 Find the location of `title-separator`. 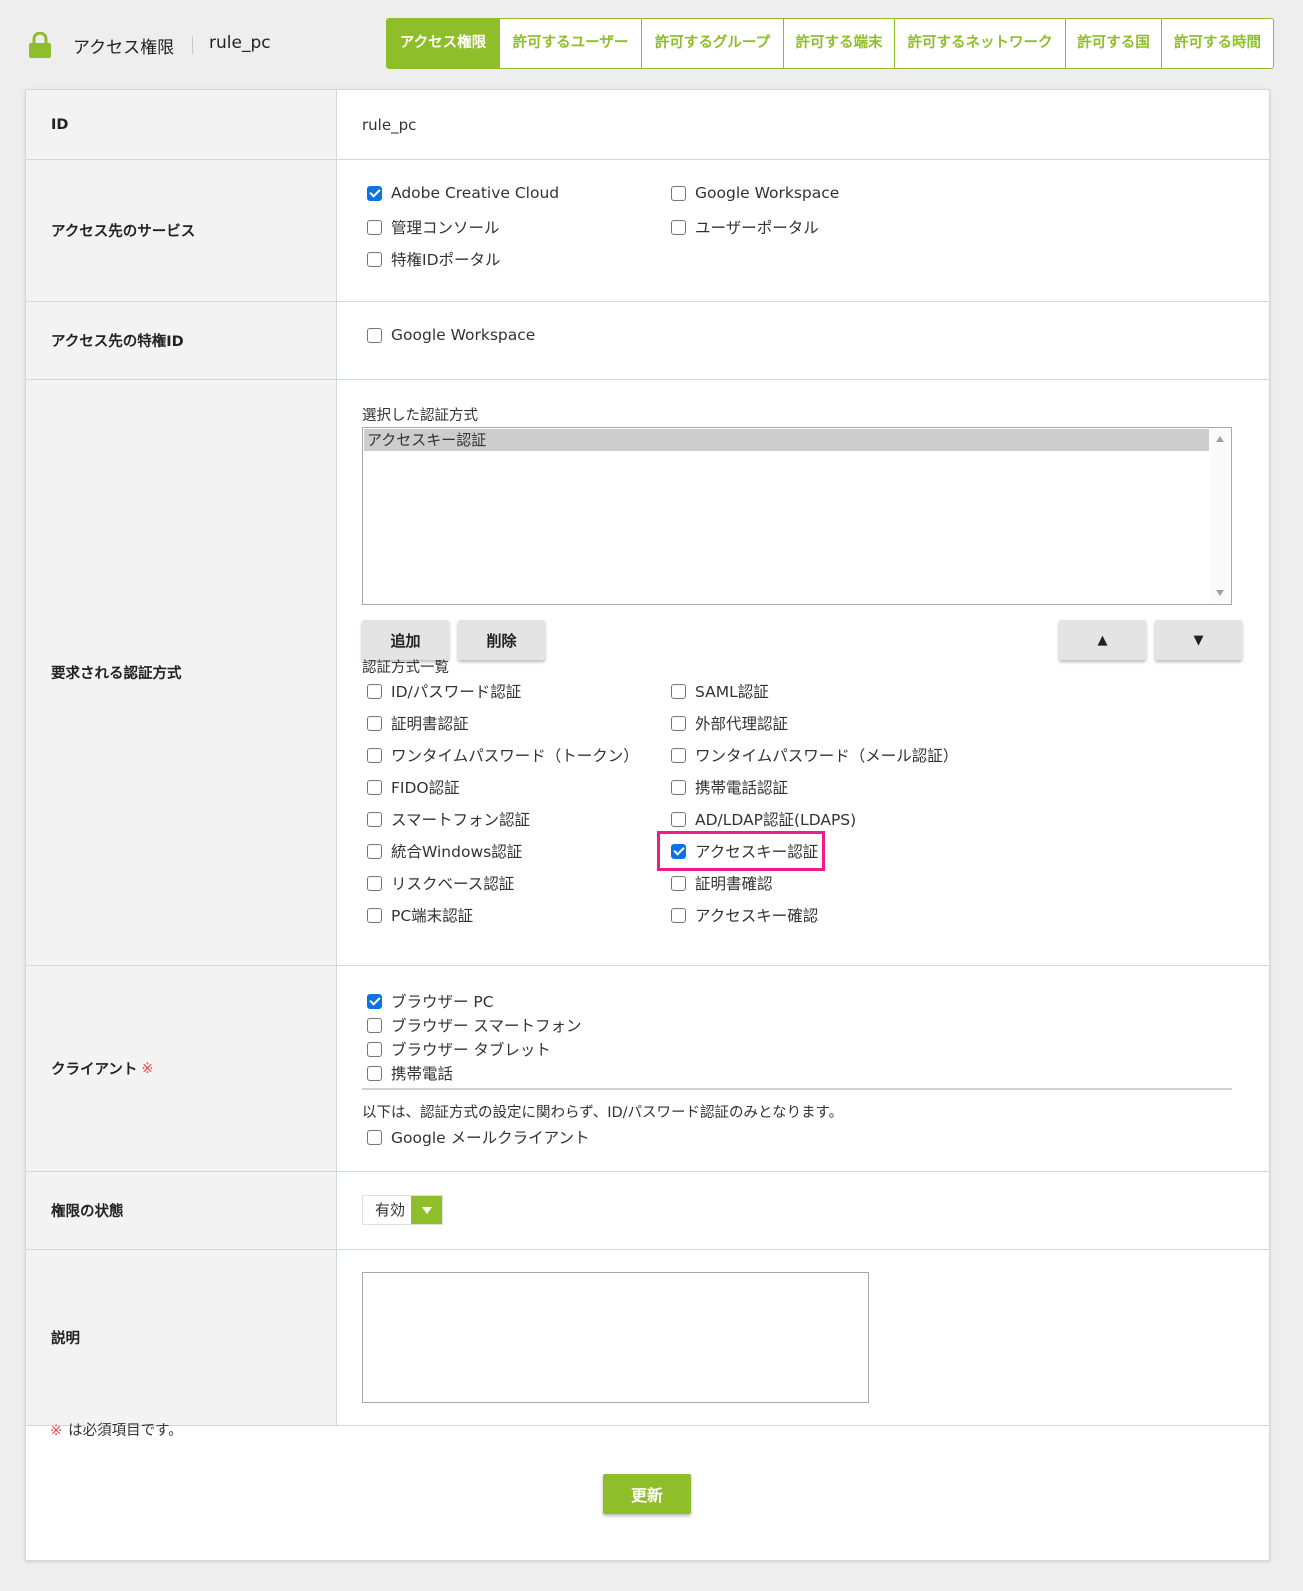

title-separator is located at coordinates (192, 45).